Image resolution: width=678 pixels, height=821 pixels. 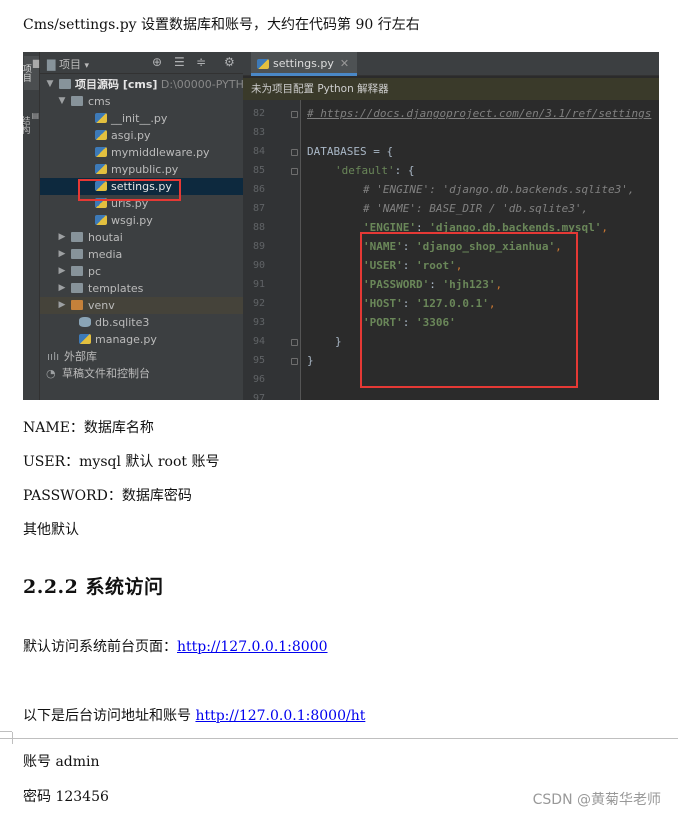 What do you see at coordinates (85, 322) in the screenshot?
I see `database-file-icon` at bounding box center [85, 322].